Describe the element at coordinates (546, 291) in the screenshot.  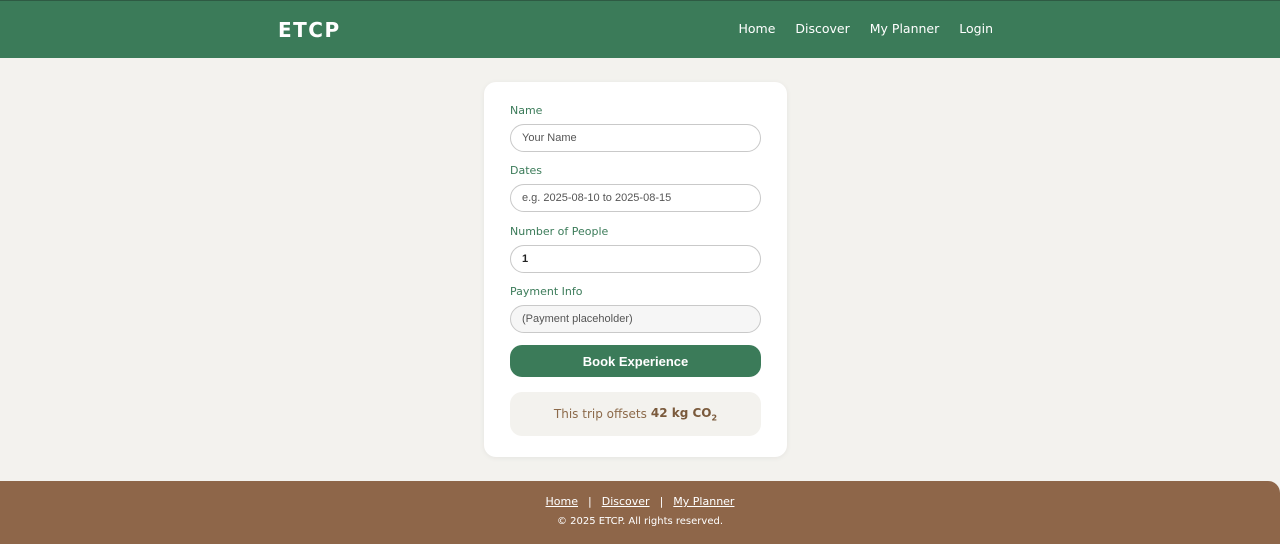
I see `payment-label: Payment Info` at that location.